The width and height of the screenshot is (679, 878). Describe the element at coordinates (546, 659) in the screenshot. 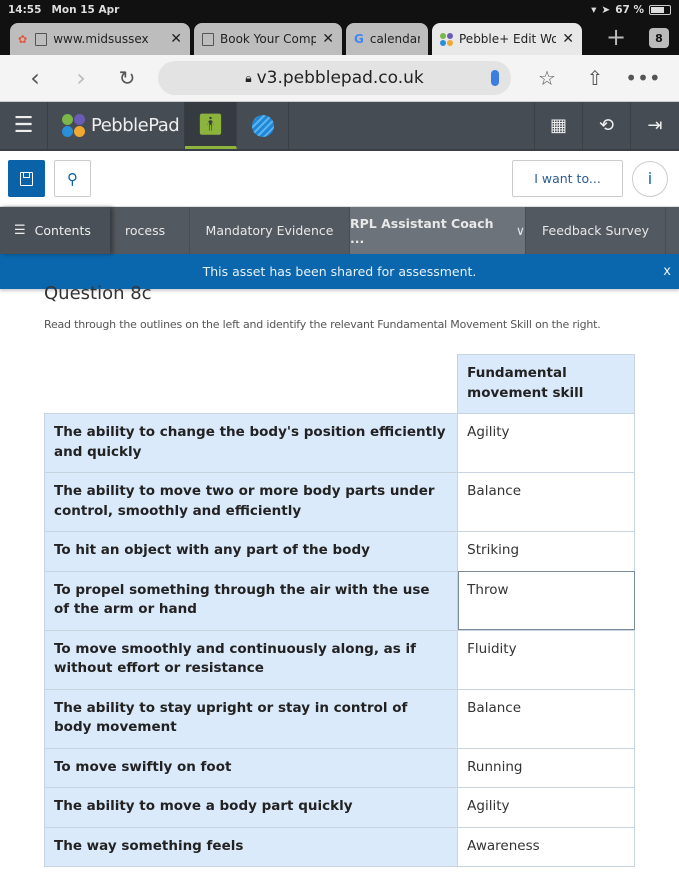

I see `answer-cell: Fluidity` at that location.